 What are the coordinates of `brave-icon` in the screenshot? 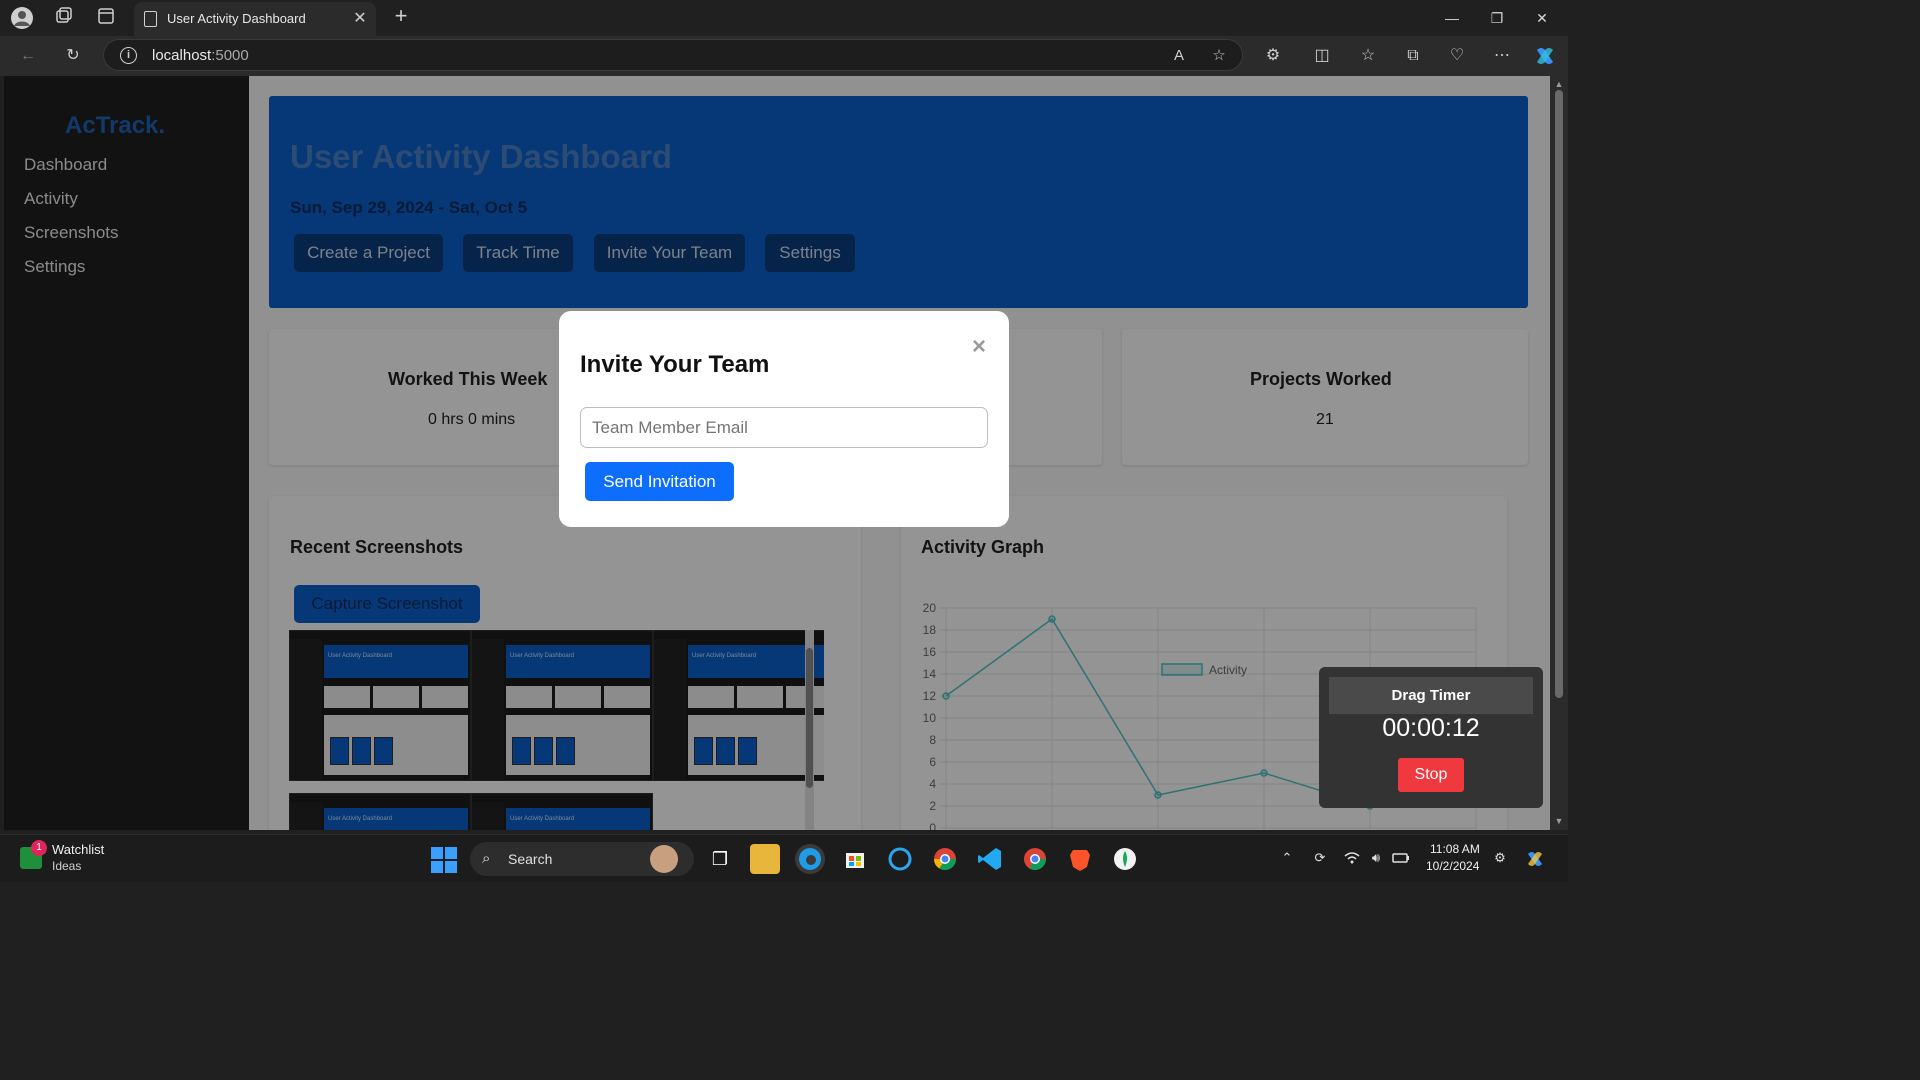 It's located at (1080, 859).